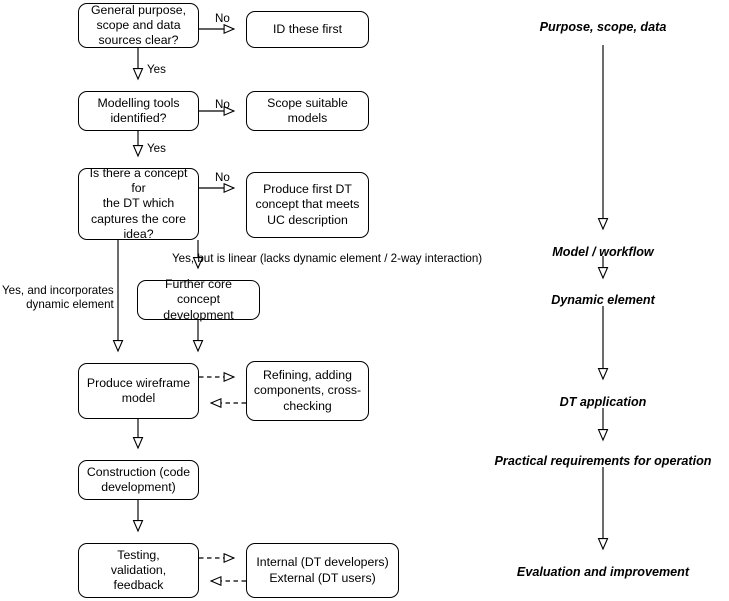 This screenshot has height=601, width=729. I want to click on edge-label-yes-purpose: Yes, so click(156, 69).